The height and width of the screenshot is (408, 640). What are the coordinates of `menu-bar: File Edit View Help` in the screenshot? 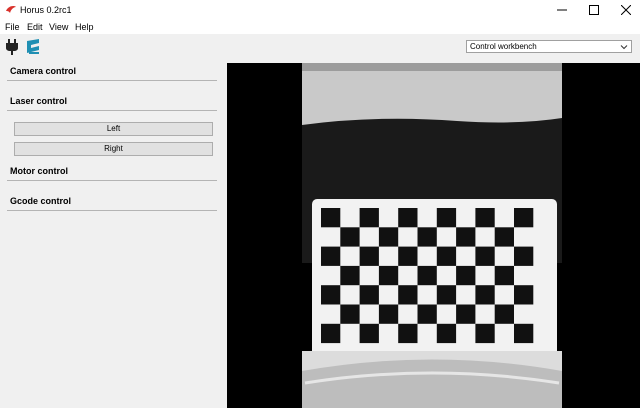 It's located at (320, 27).